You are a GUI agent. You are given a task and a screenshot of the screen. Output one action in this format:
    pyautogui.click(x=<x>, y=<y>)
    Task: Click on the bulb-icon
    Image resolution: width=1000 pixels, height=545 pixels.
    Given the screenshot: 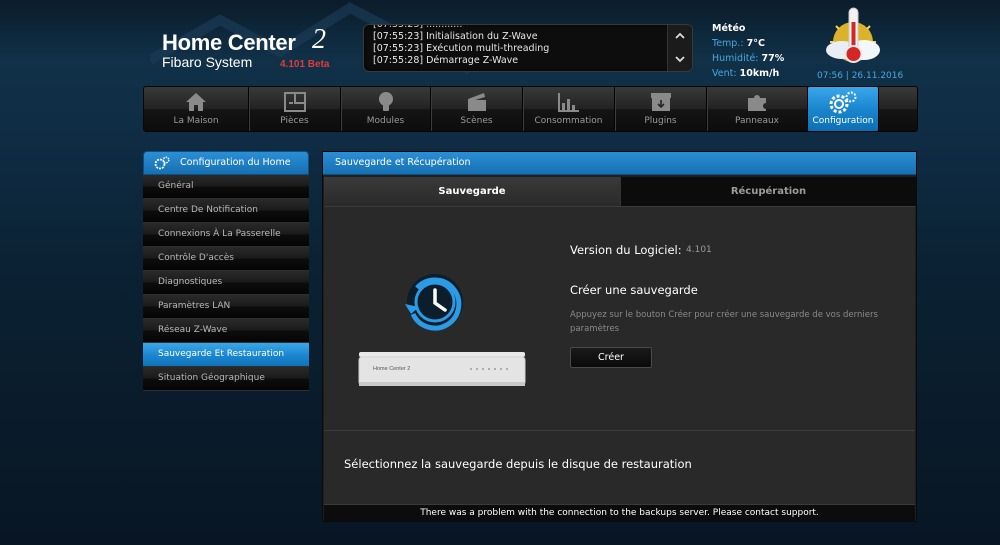 What is the action you would take?
    pyautogui.click(x=385, y=101)
    